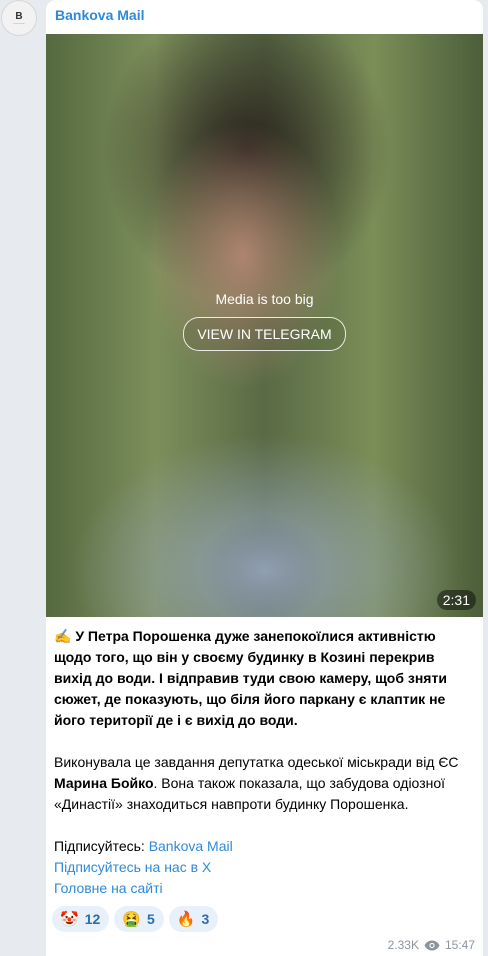 This screenshot has width=488, height=956. I want to click on media-overlay: Media is too big VIEW IN TELEGRAM, so click(264, 321).